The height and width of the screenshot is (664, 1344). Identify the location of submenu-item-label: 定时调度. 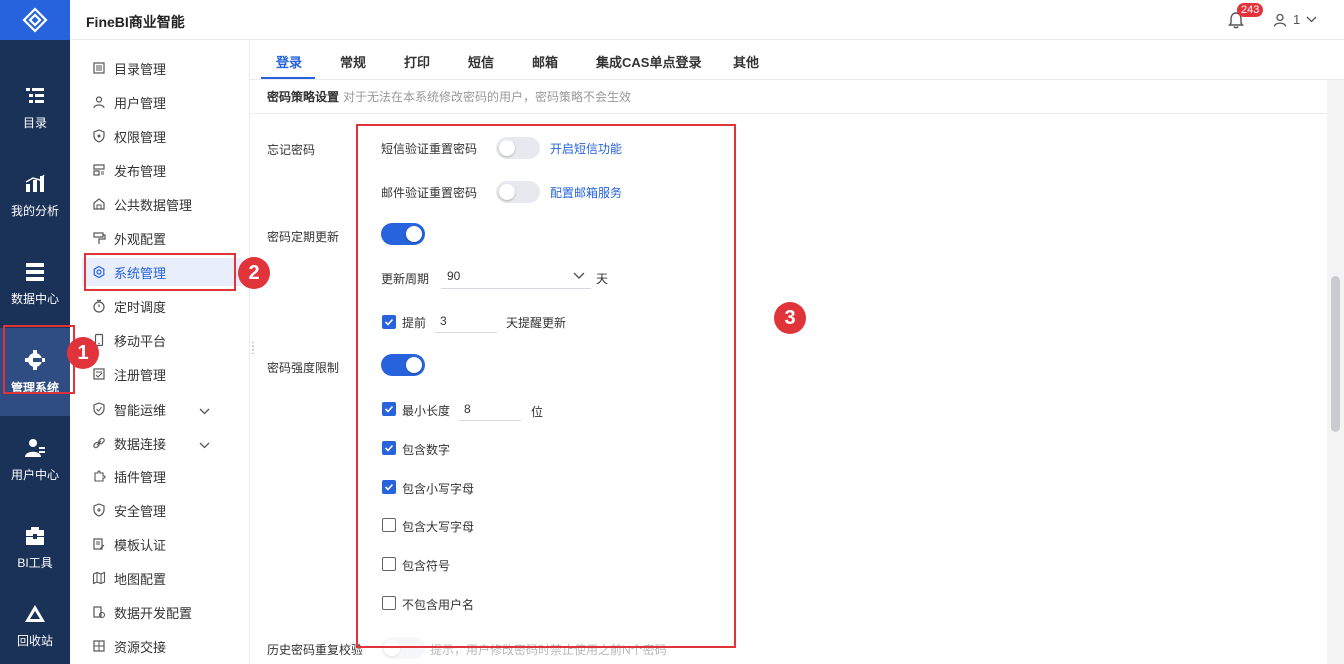
(140, 307).